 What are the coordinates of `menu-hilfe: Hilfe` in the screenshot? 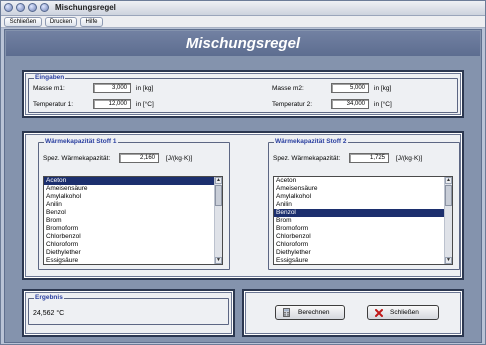 It's located at (91, 22).